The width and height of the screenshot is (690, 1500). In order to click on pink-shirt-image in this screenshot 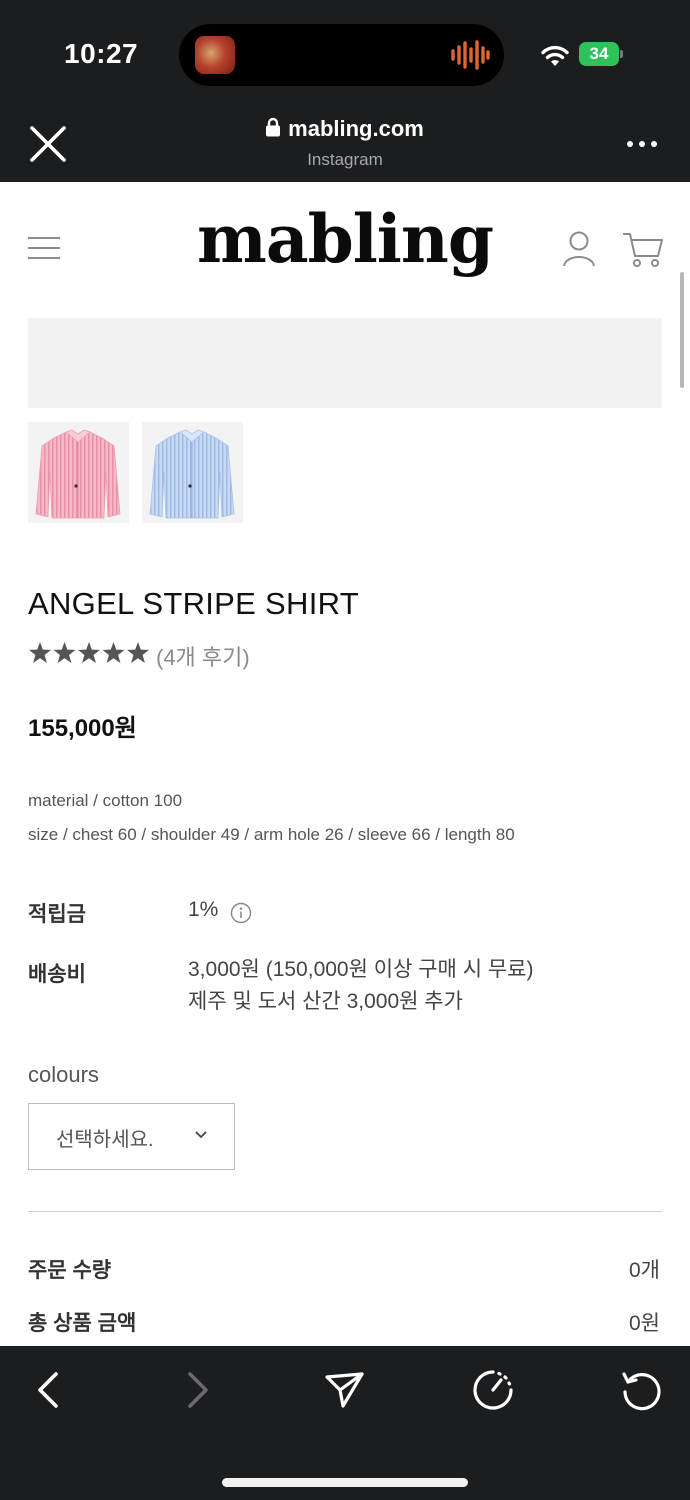, I will do `click(78, 474)`.